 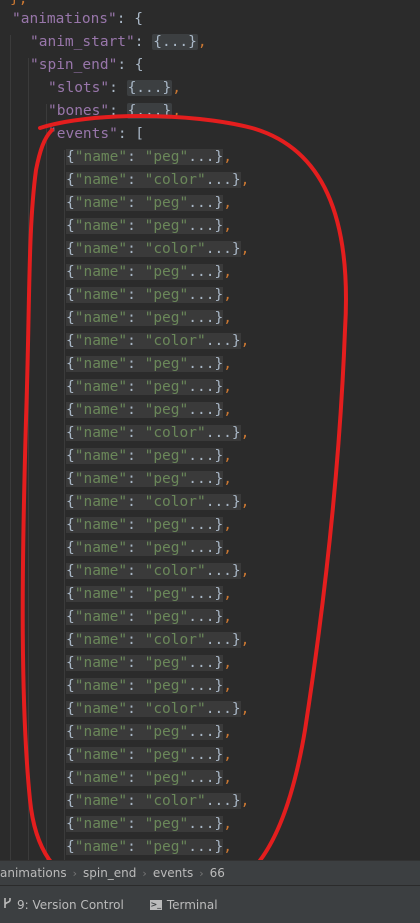 I want to click on breadcrumb-item-animations: animations, so click(x=36, y=873).